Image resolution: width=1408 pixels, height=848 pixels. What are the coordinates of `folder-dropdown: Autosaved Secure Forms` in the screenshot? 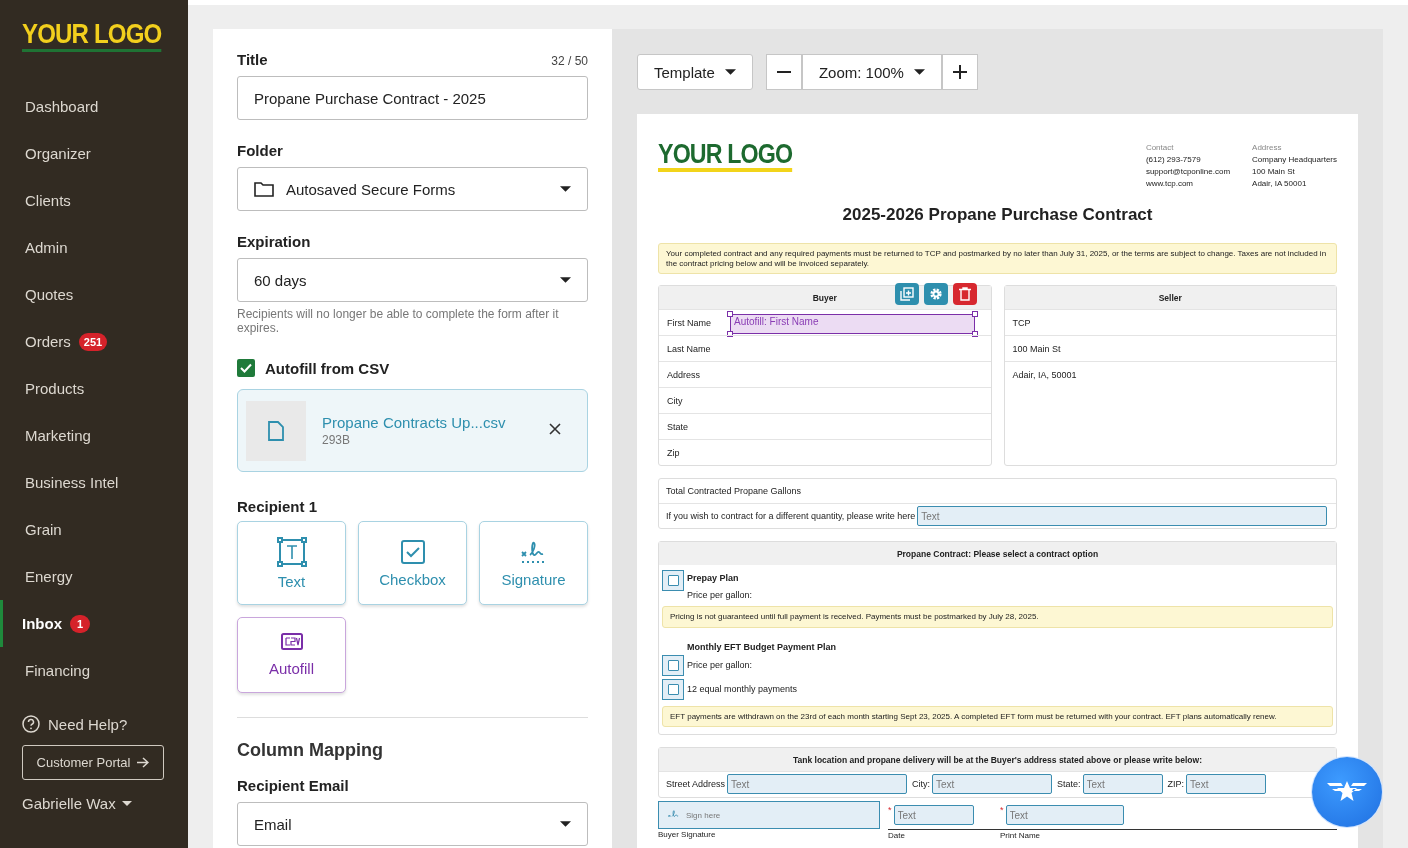 It's located at (412, 189).